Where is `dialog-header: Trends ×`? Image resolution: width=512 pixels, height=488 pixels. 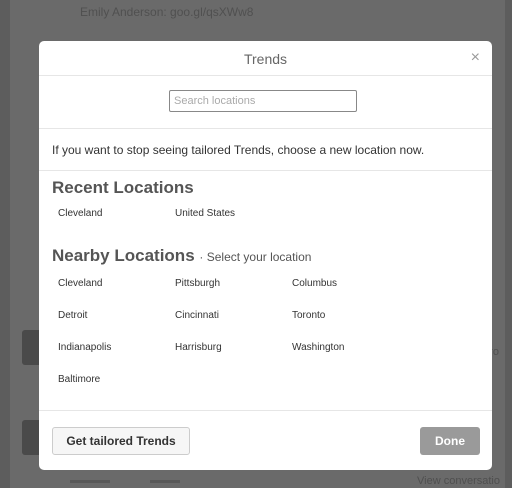
dialog-header: Trends × is located at coordinates (265, 58).